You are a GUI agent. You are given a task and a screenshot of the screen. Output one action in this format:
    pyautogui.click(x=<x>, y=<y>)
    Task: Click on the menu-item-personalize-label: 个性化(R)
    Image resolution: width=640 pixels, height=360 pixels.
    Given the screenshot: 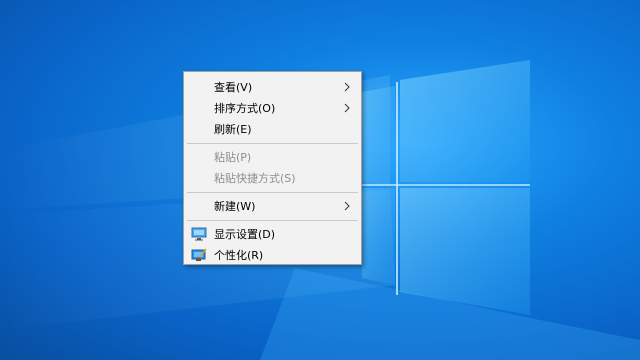 What is the action you would take?
    pyautogui.click(x=239, y=255)
    